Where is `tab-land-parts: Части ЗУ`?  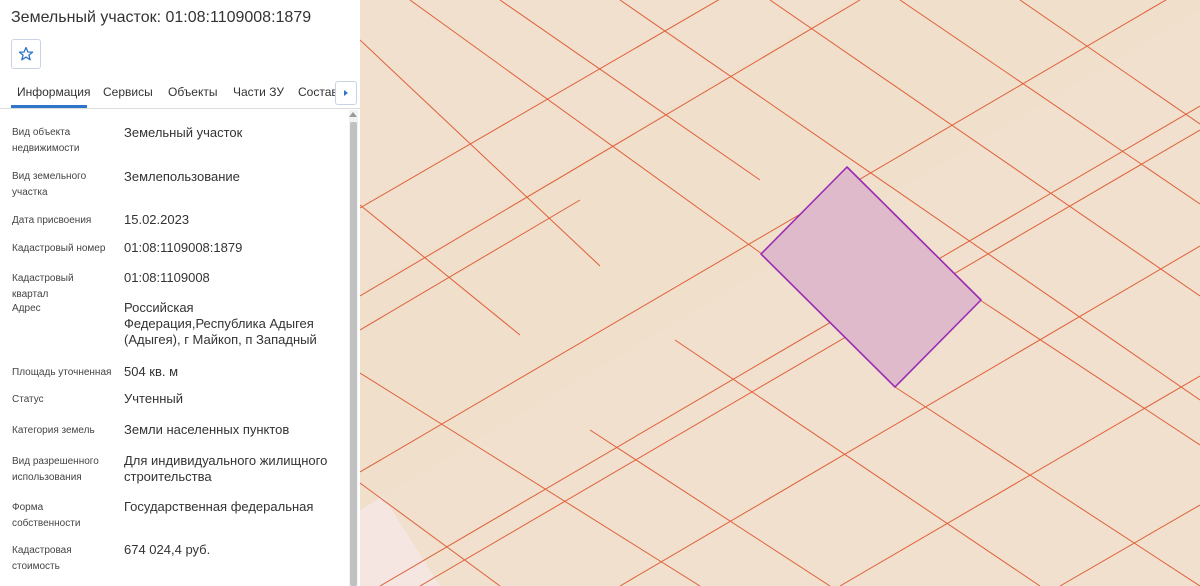 tab-land-parts: Части ЗУ is located at coordinates (258, 92).